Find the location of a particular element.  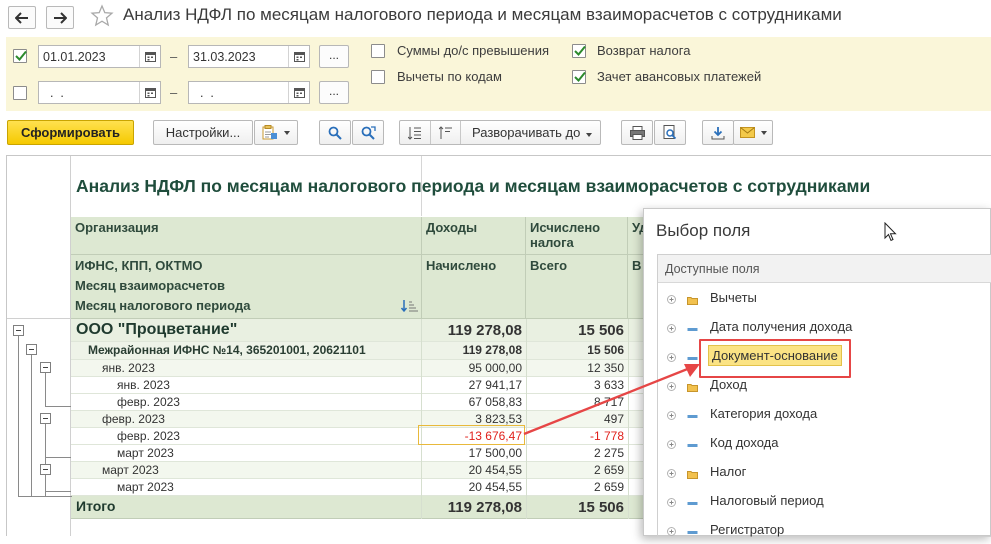

variants-dropdown-button is located at coordinates (276, 132).